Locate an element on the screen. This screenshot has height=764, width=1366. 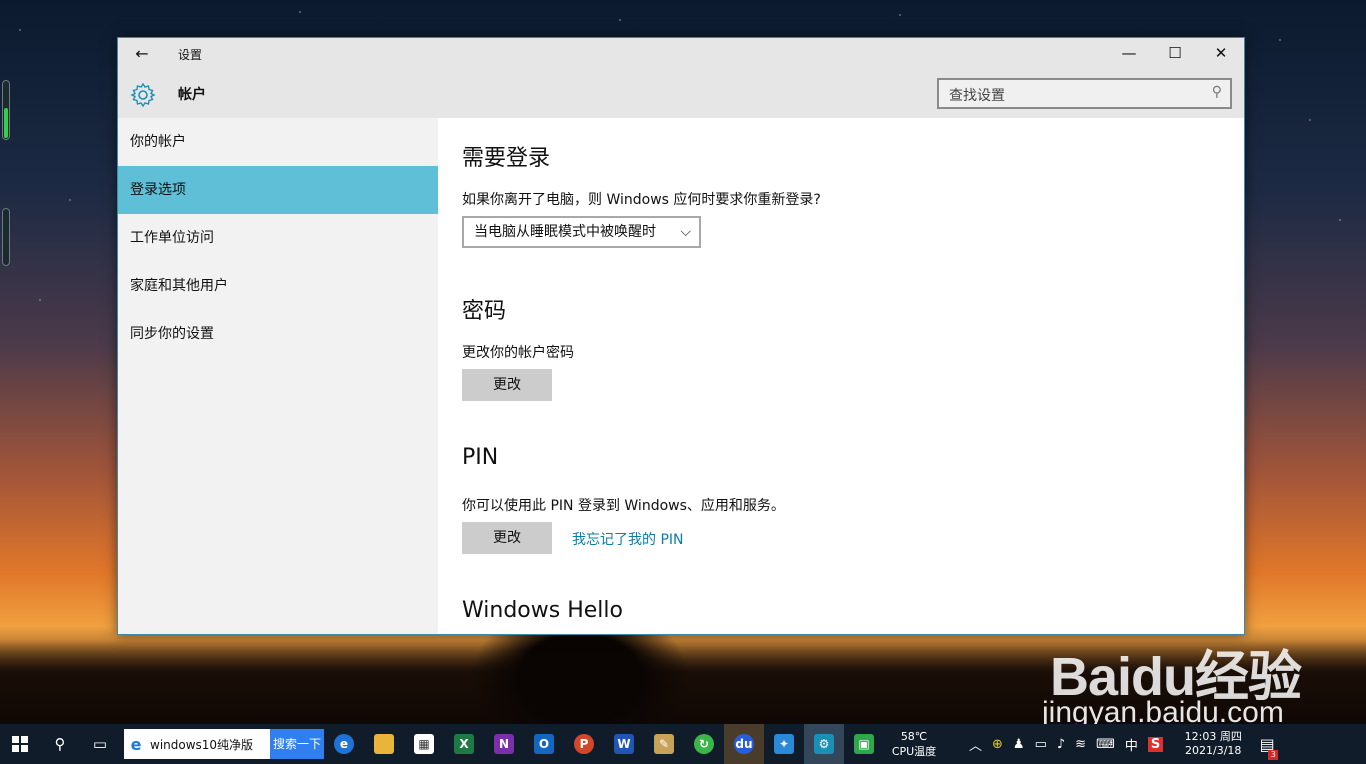
chevron-down-icon: ⌵ is located at coordinates (685, 232).